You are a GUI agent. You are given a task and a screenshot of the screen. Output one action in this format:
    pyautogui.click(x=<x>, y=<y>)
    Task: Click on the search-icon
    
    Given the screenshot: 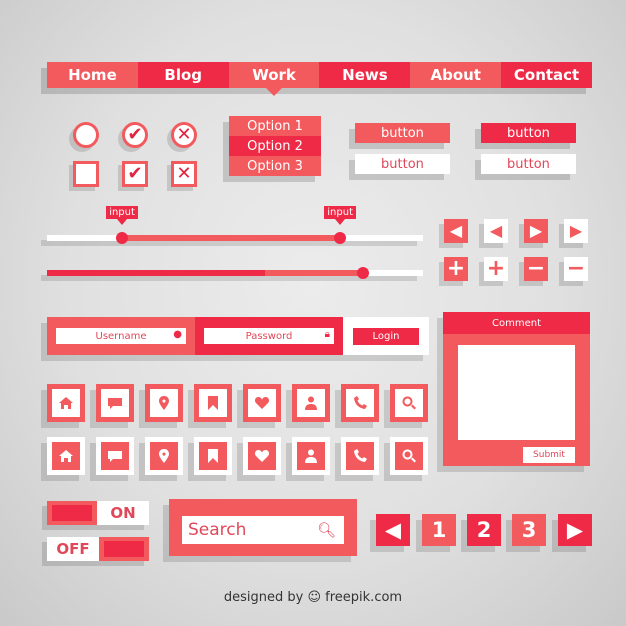 What is the action you would take?
    pyautogui.click(x=409, y=456)
    